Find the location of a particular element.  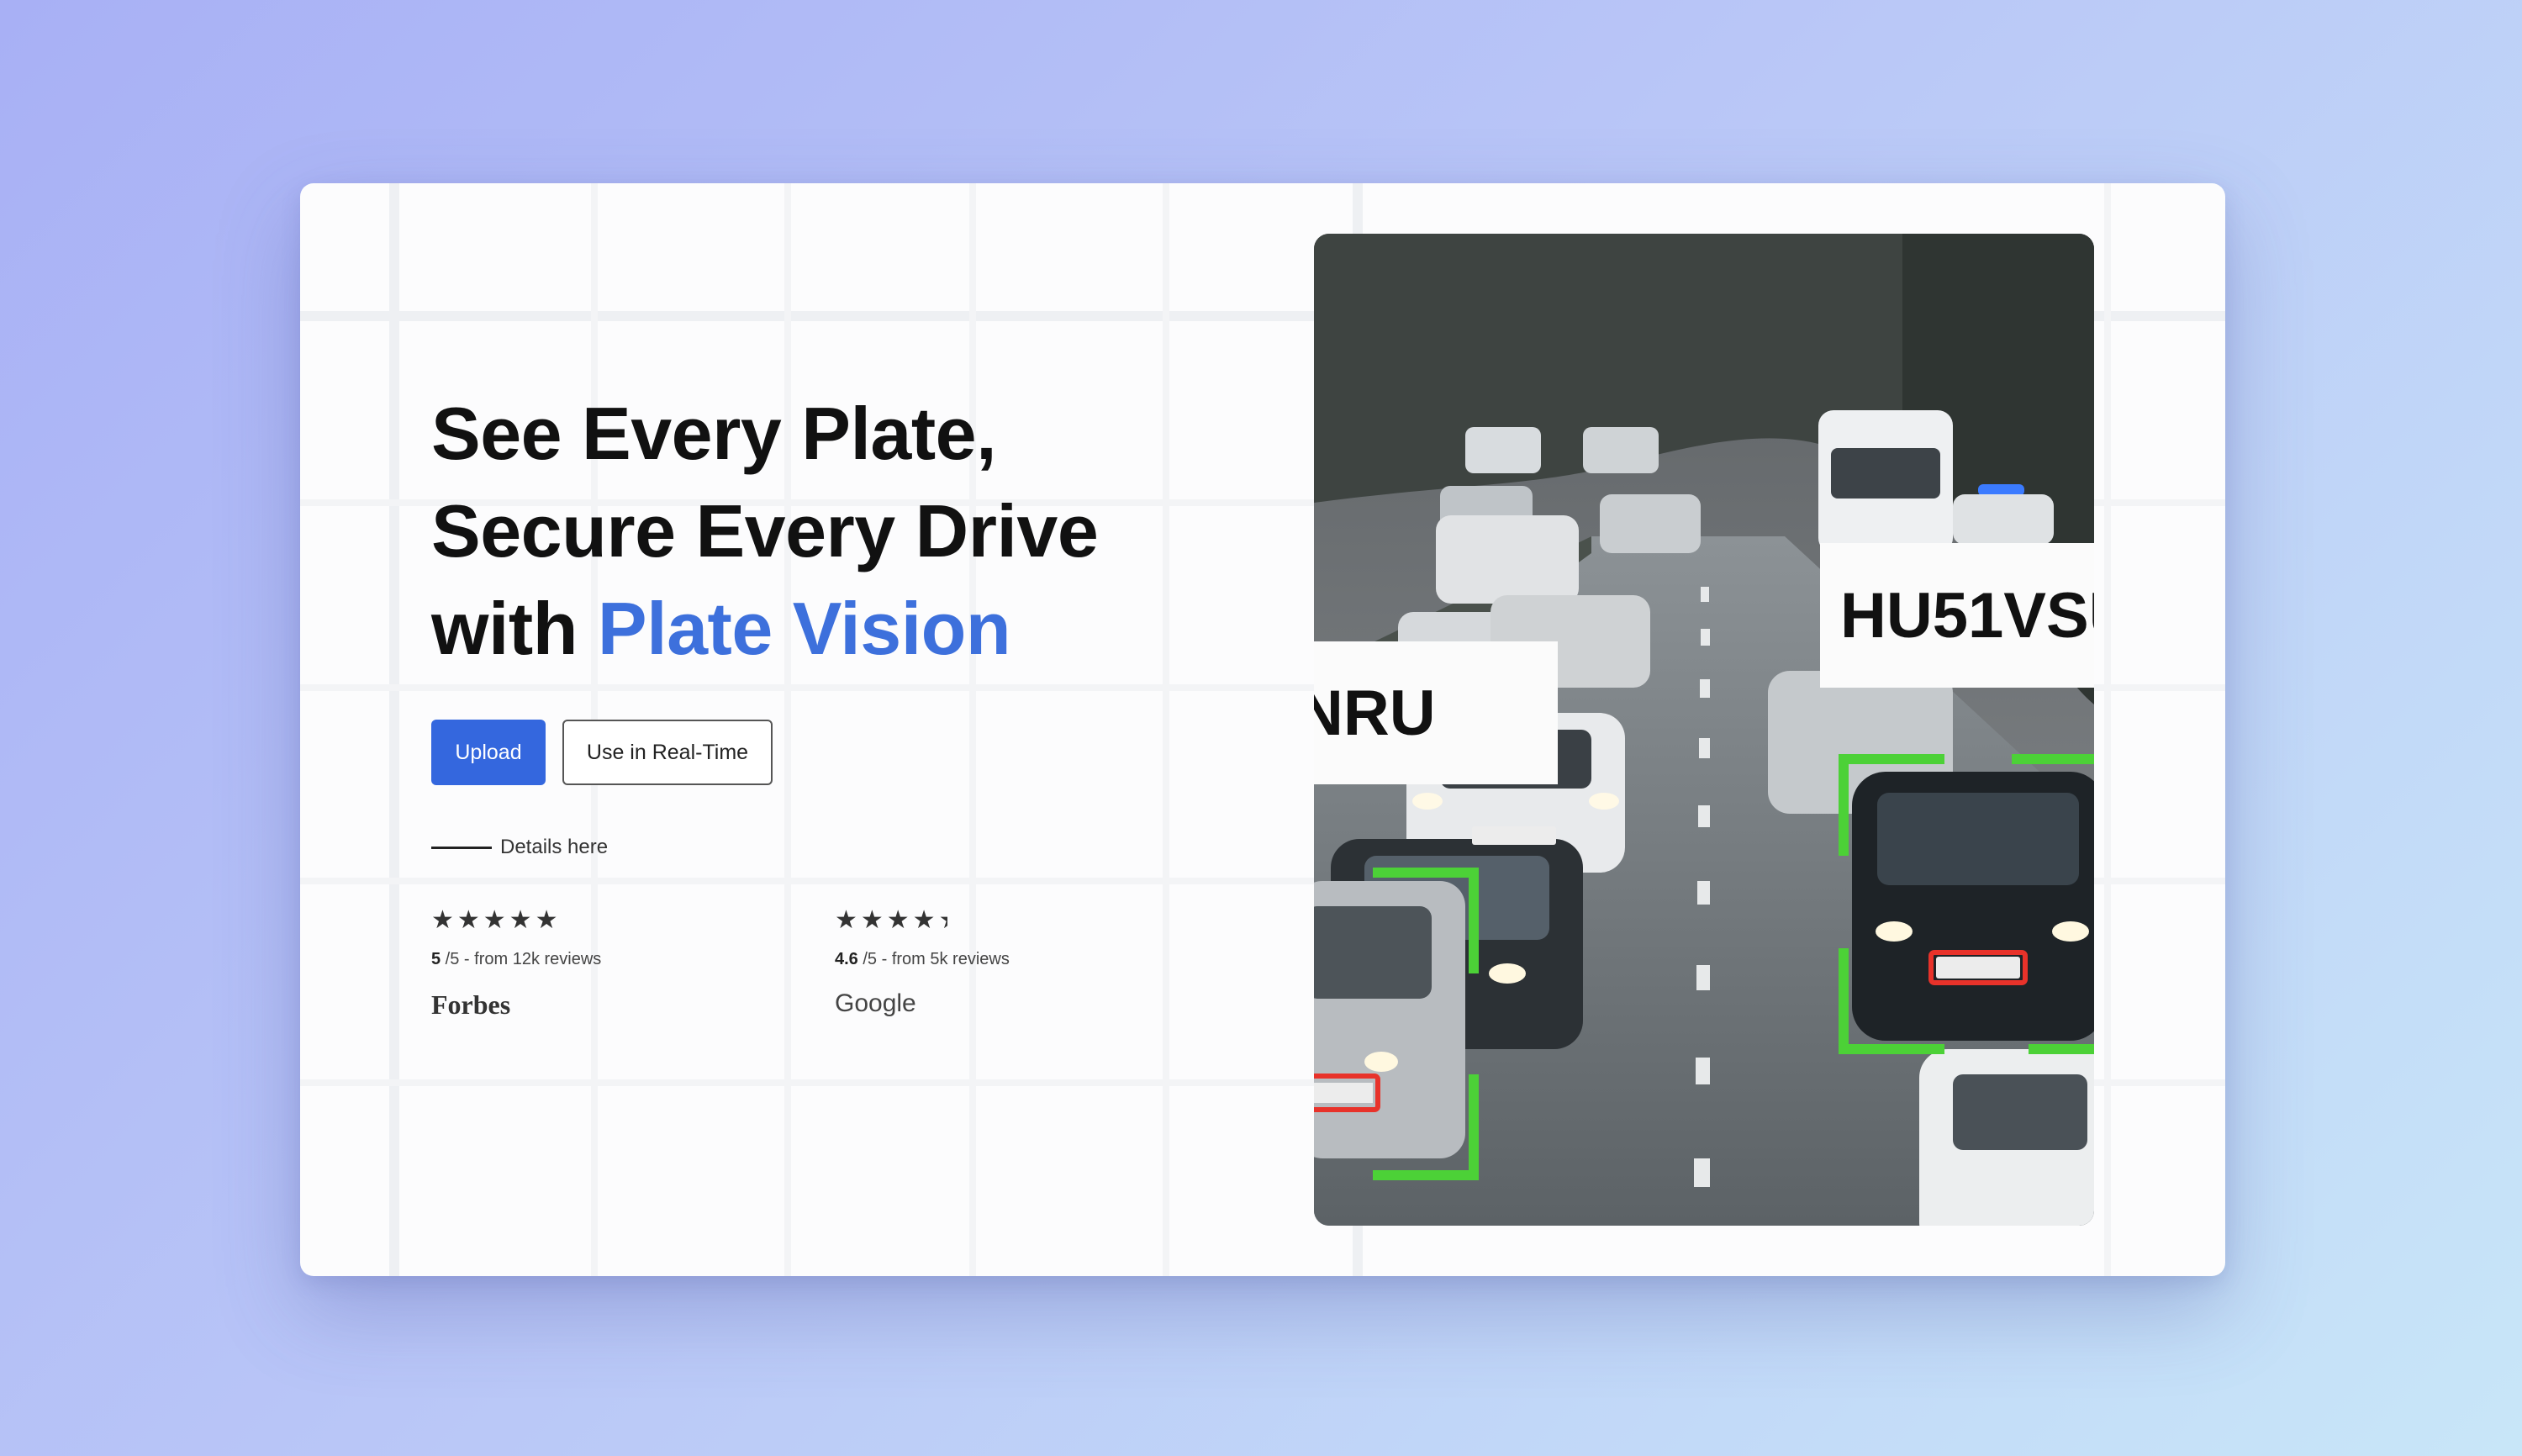

rating-google: ★★★★★ 4.6 /5 - from 5k reviews Google is located at coordinates (923, 962).